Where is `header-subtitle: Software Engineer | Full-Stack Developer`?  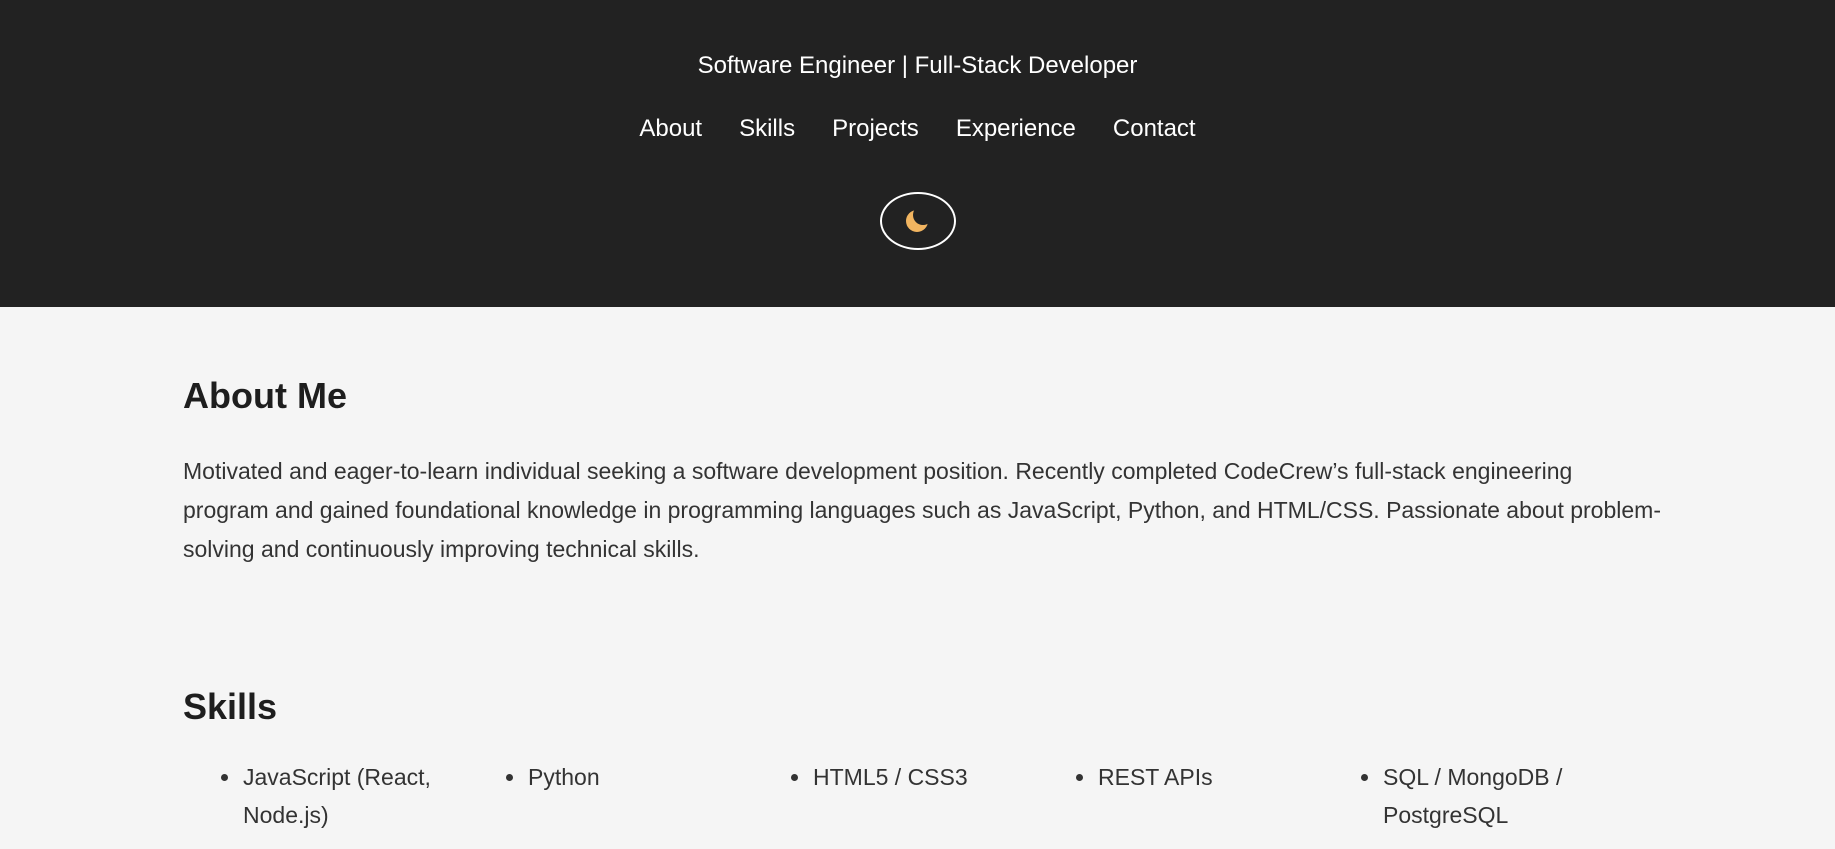
header-subtitle: Software Engineer | Full-Stack Developer is located at coordinates (917, 65).